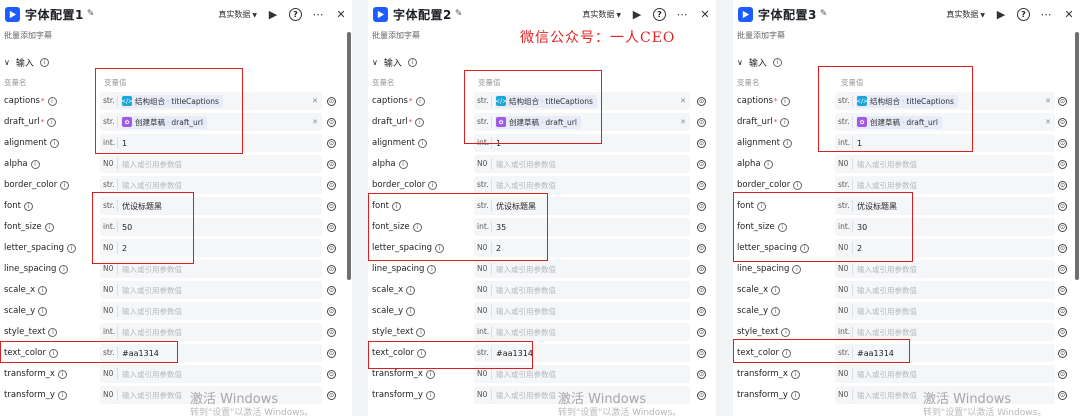  I want to click on type-badge: str., so click(484, 185).